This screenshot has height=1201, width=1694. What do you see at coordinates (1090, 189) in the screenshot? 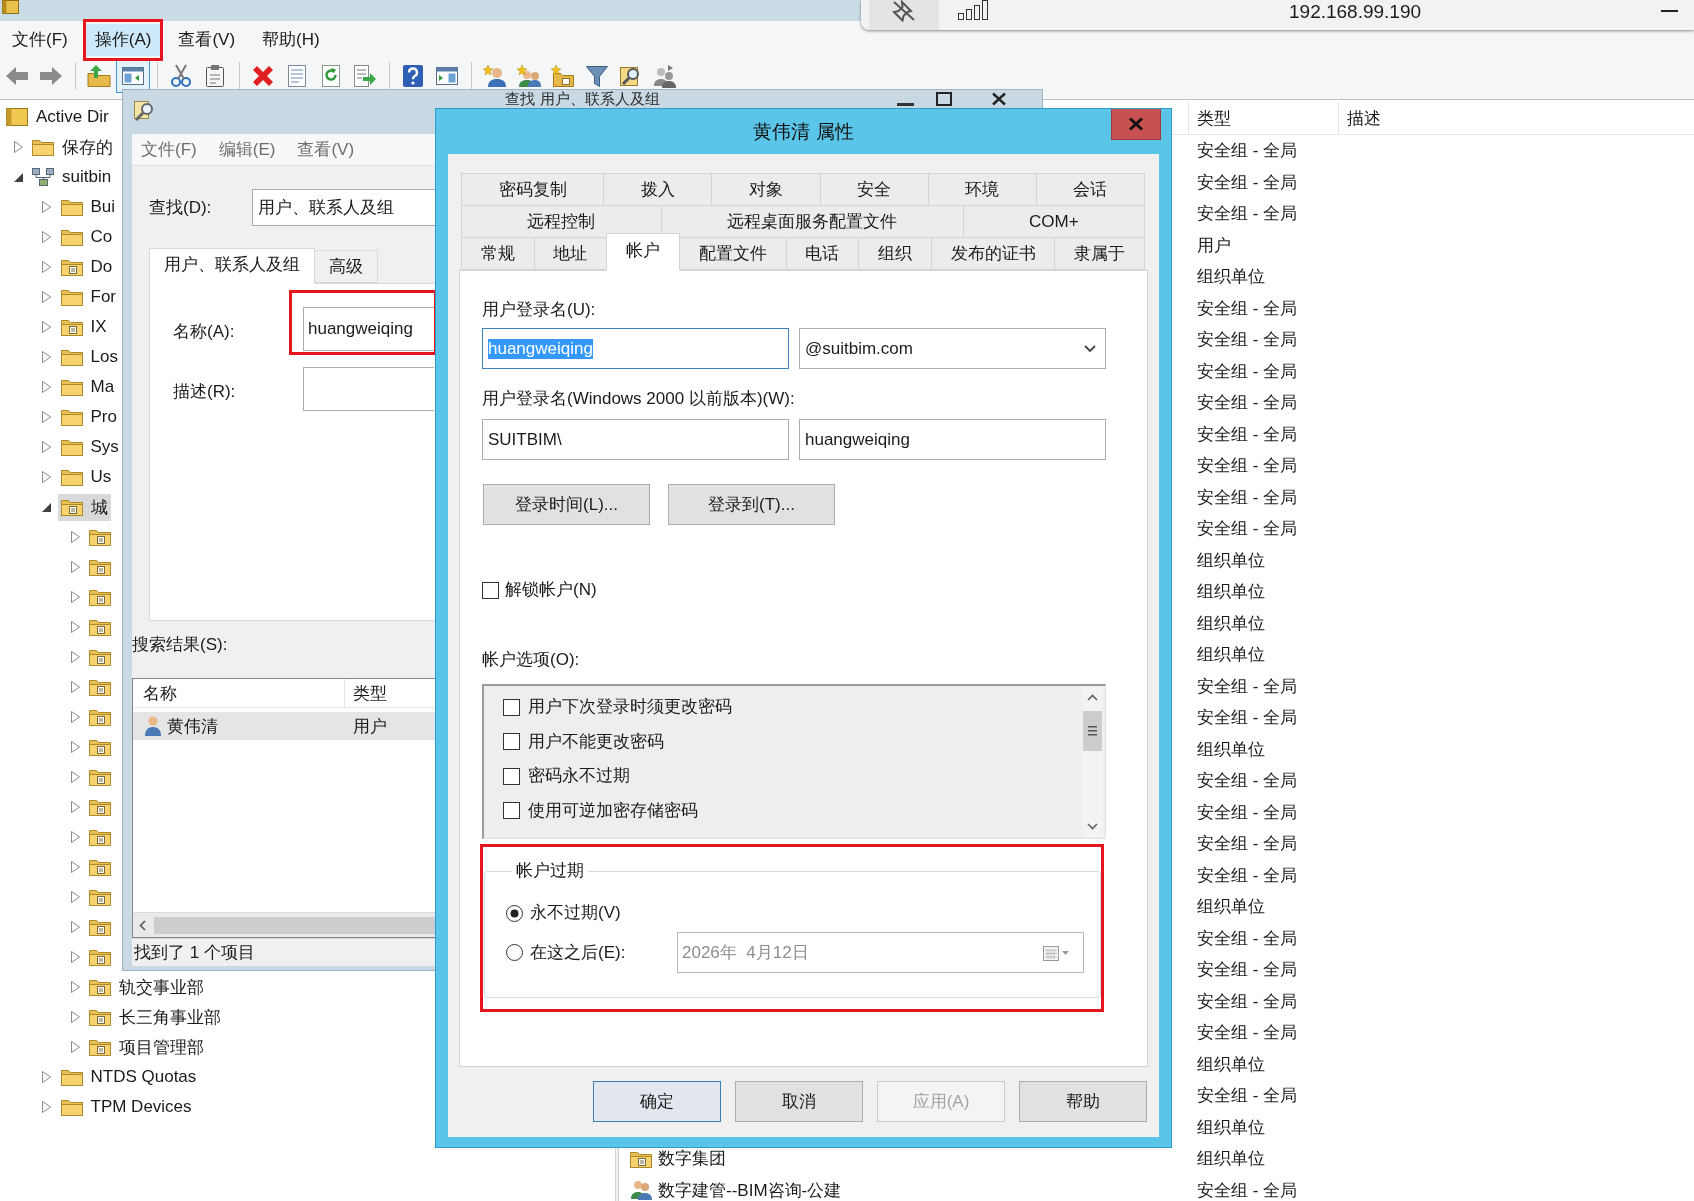
I see `tab: 会话` at bounding box center [1090, 189].